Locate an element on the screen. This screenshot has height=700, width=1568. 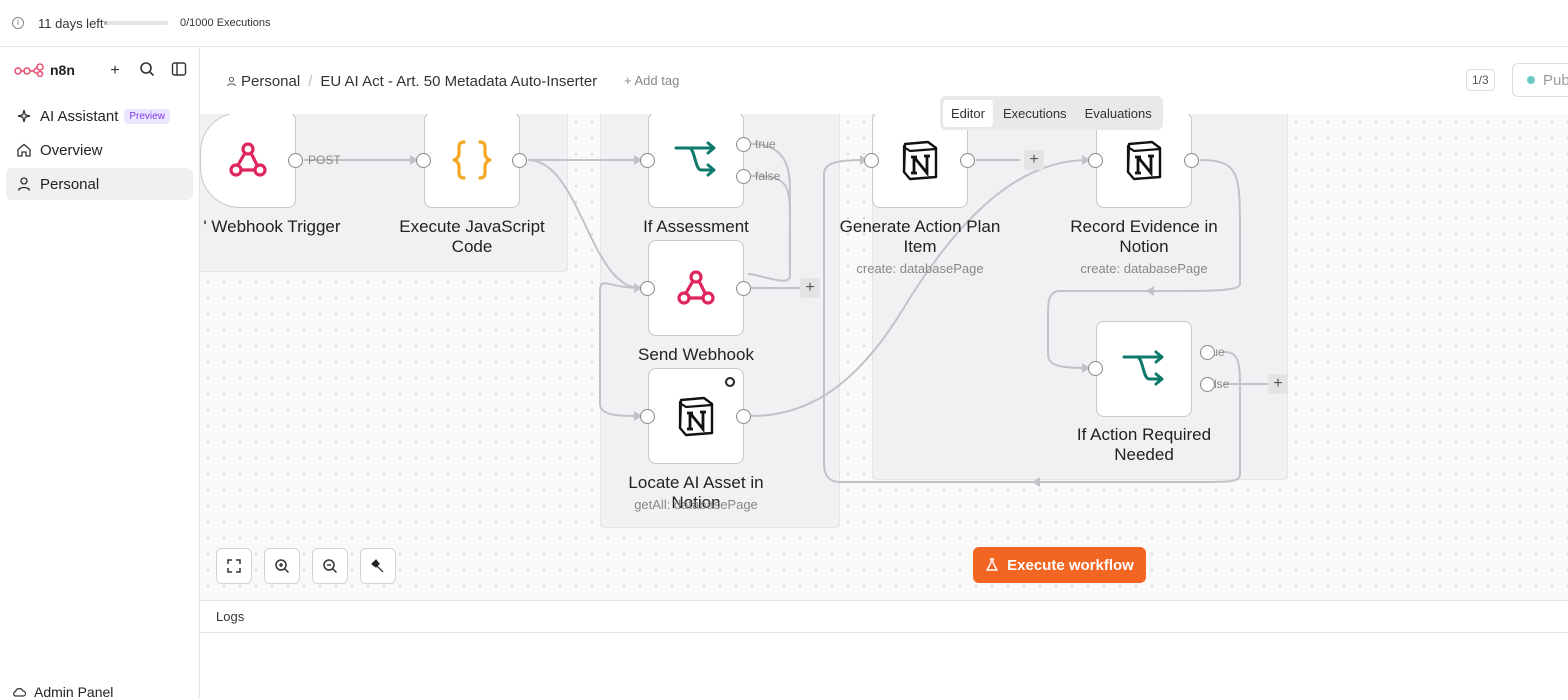
node-subtitle: getAll: databasePage is located at coordinates (696, 504).